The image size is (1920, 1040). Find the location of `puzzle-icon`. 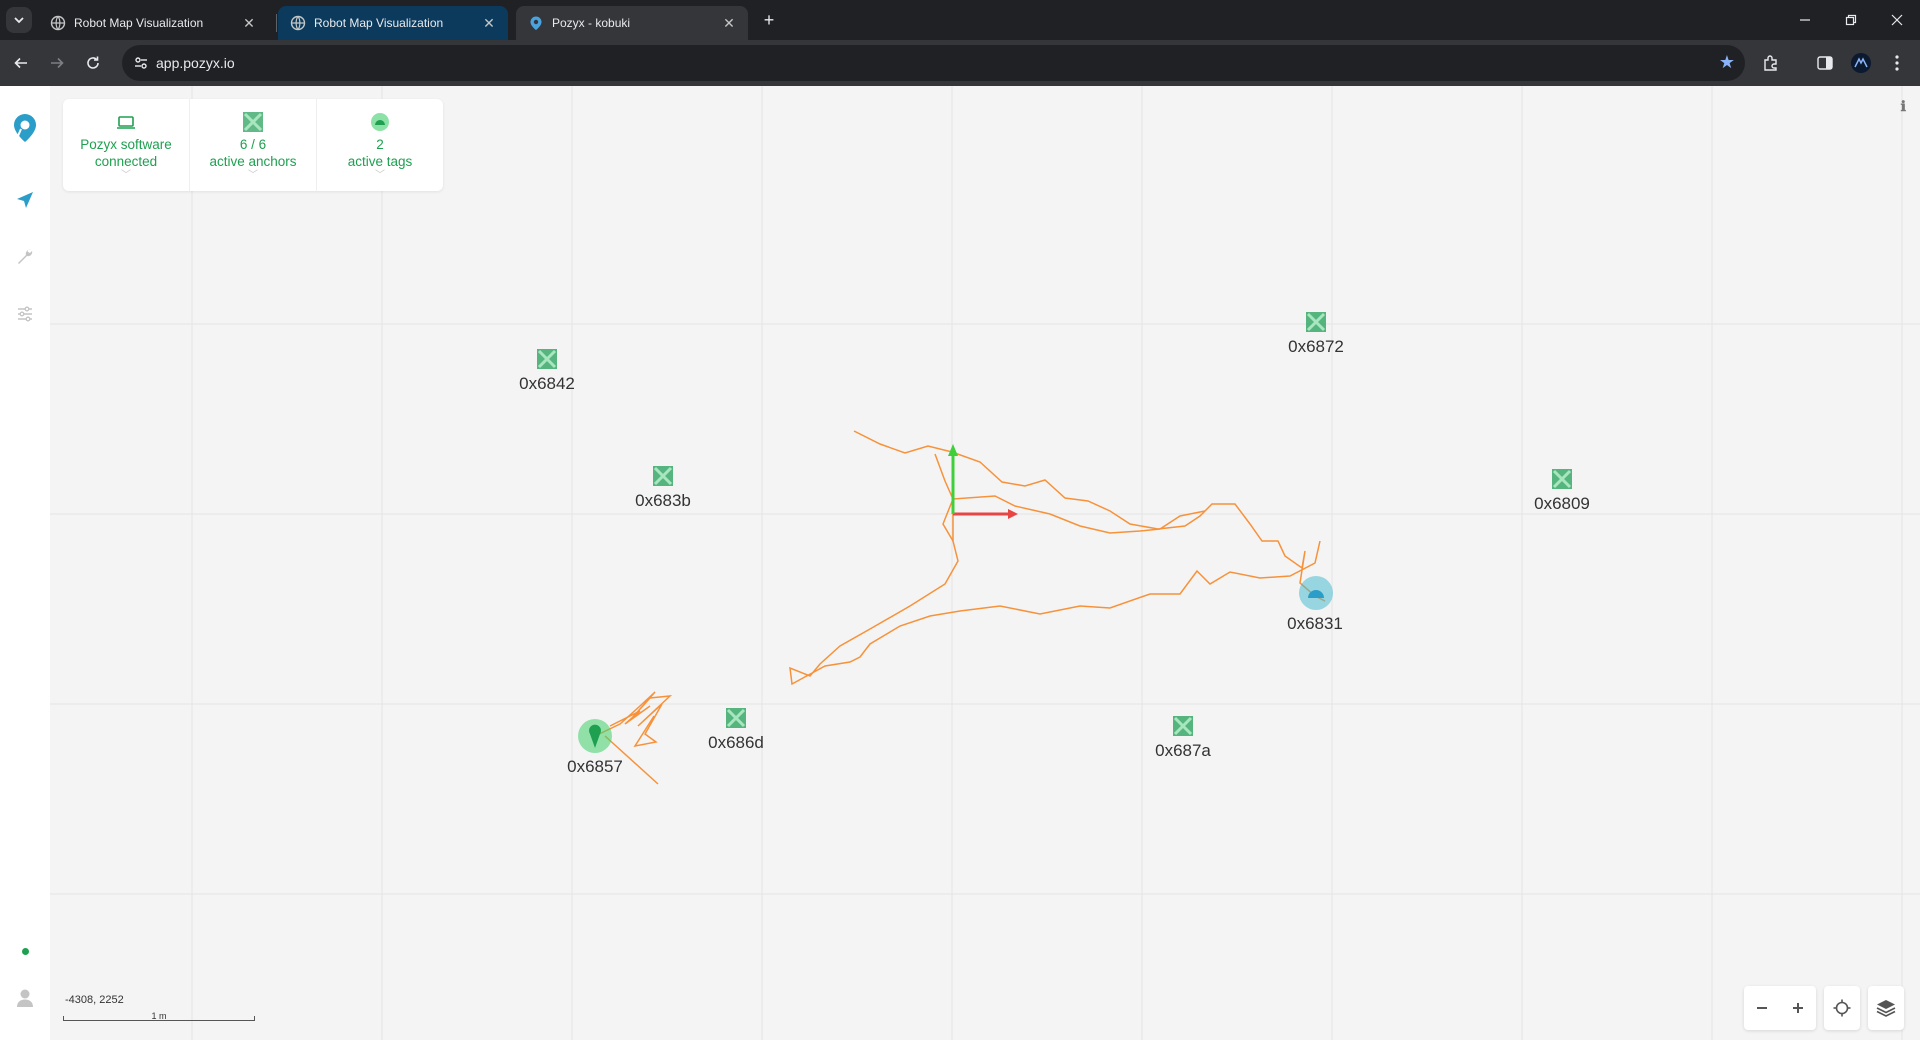

puzzle-icon is located at coordinates (1770, 63).